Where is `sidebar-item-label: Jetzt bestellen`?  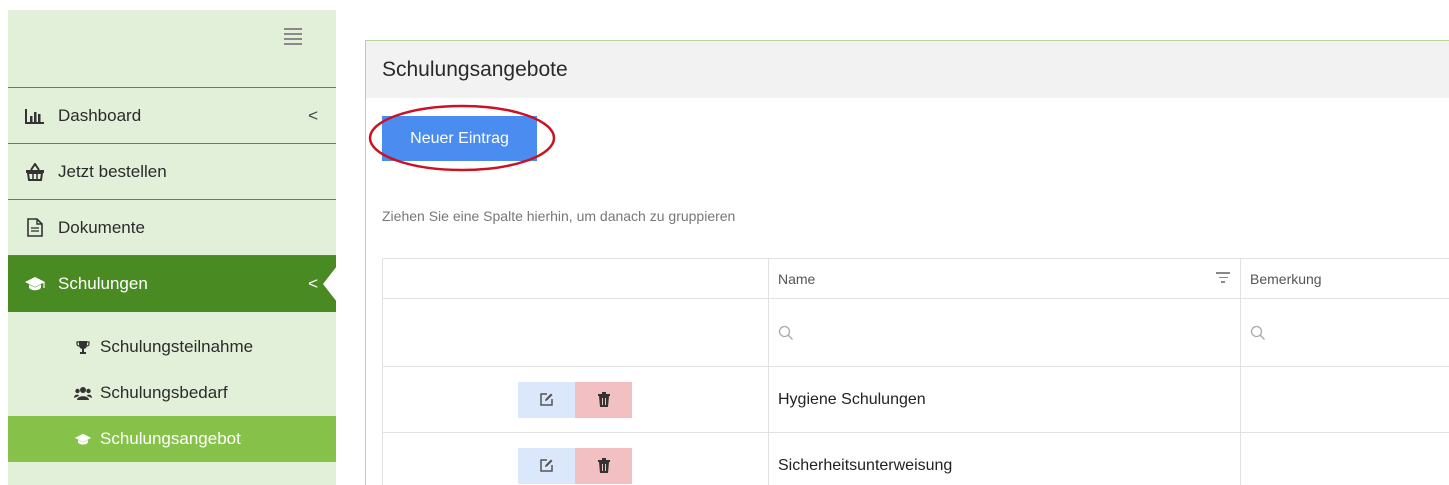 sidebar-item-label: Jetzt bestellen is located at coordinates (112, 171).